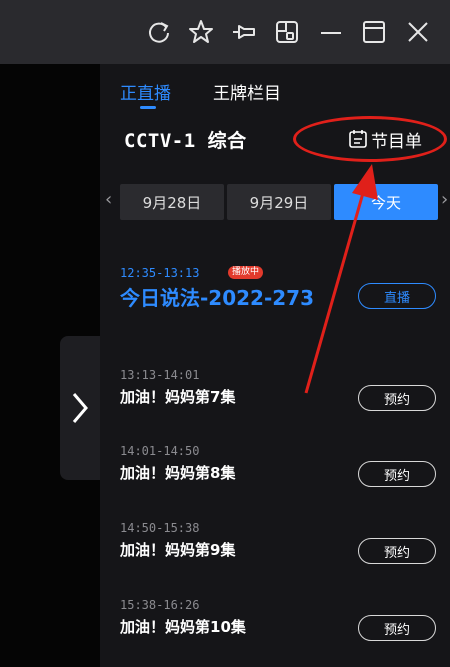 Image resolution: width=450 pixels, height=667 pixels. I want to click on program-time-current: 12:35-13:13, so click(160, 273).